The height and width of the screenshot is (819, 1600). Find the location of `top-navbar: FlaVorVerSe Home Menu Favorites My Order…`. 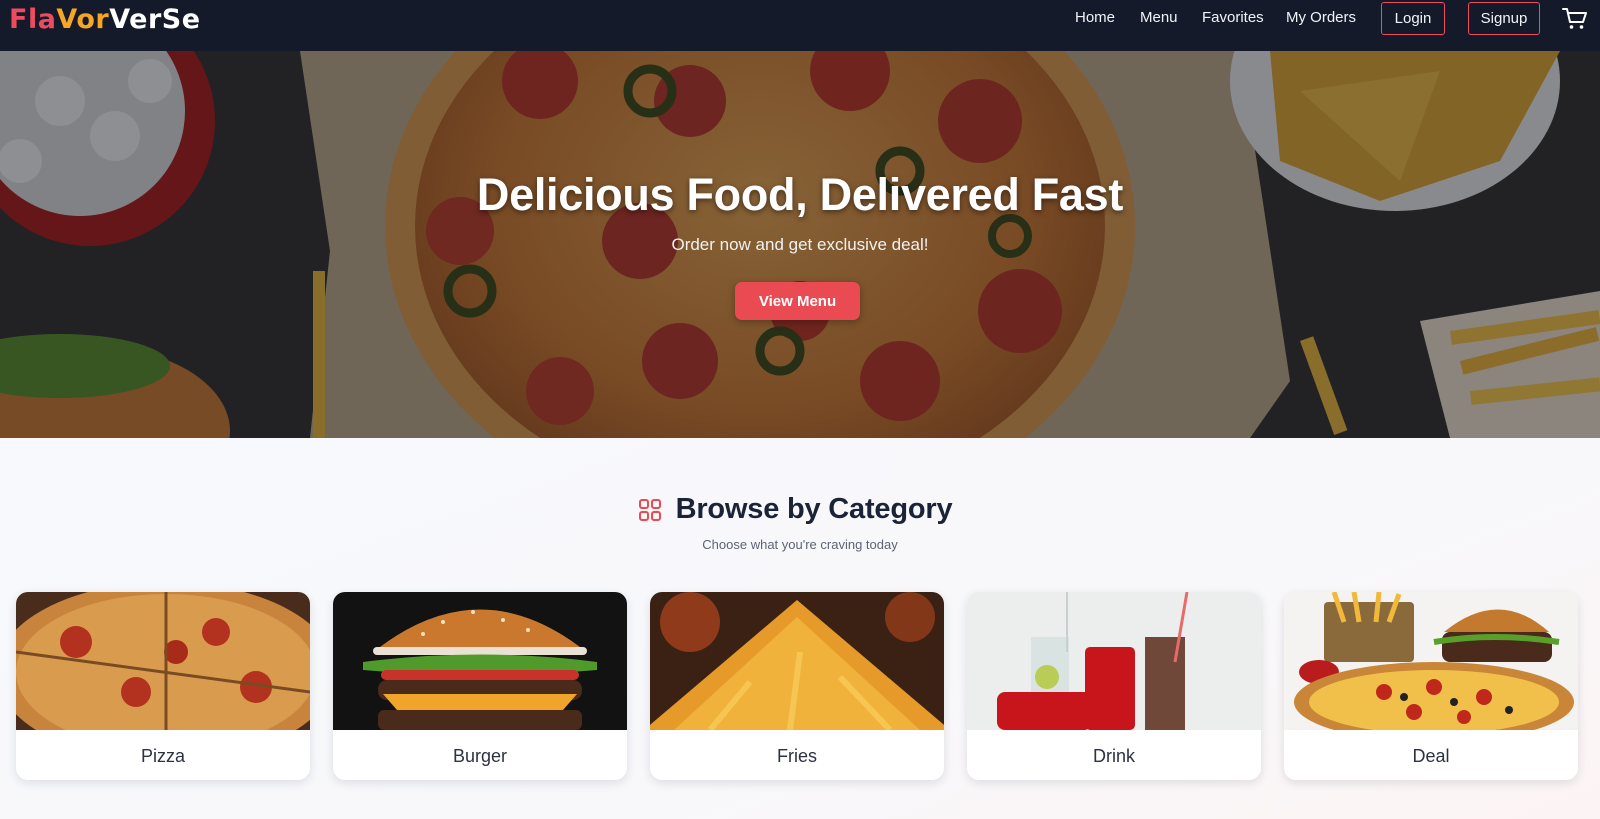

top-navbar: FlaVorVerSe Home Menu Favorites My Order… is located at coordinates (800, 25).